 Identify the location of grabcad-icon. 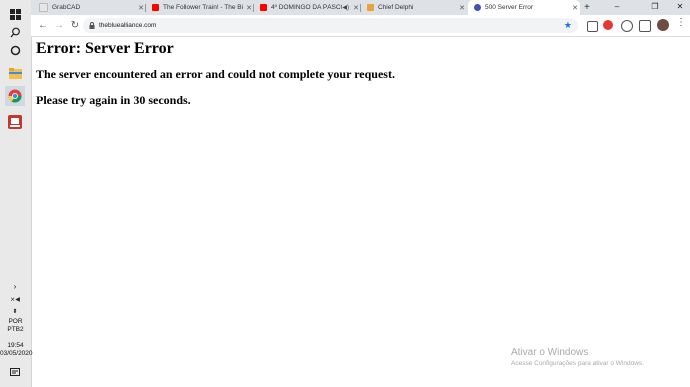
(43, 7).